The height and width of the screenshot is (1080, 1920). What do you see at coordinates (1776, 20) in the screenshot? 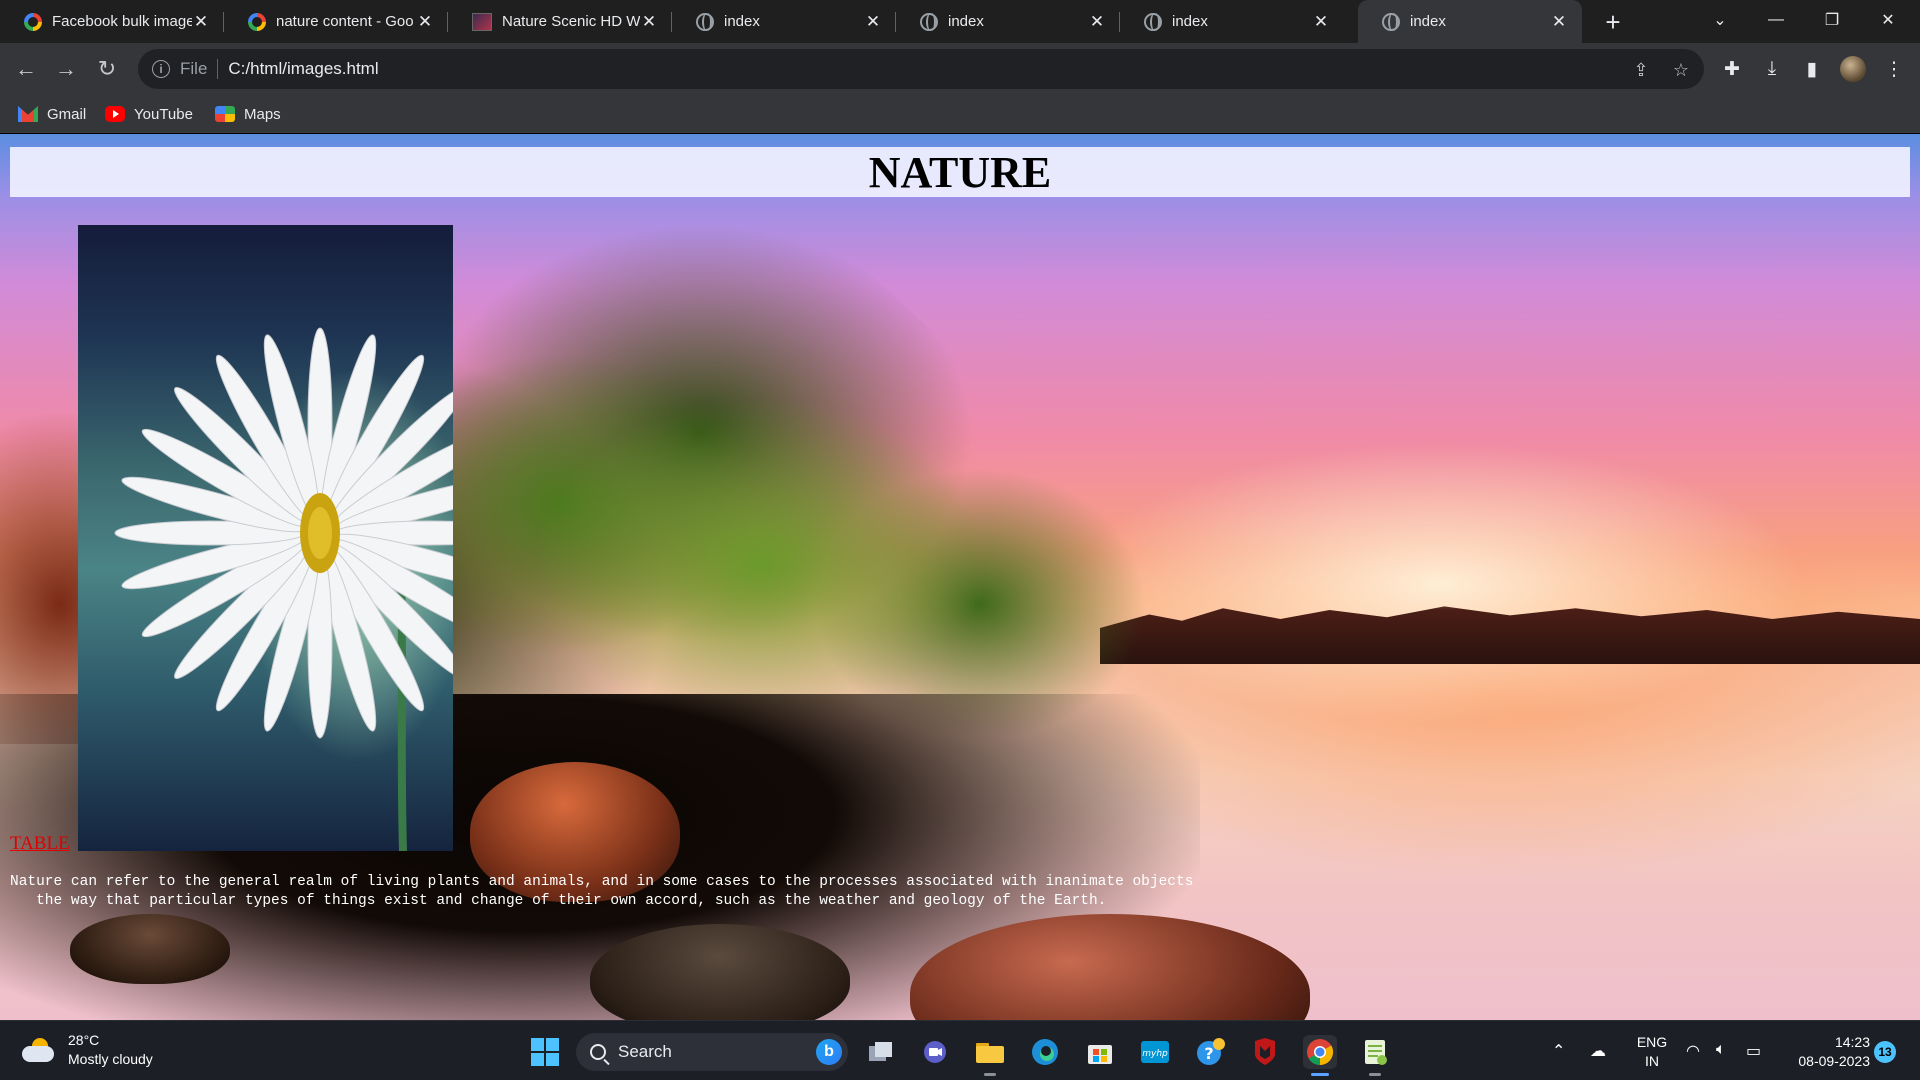
I see `minimize-button: —` at bounding box center [1776, 20].